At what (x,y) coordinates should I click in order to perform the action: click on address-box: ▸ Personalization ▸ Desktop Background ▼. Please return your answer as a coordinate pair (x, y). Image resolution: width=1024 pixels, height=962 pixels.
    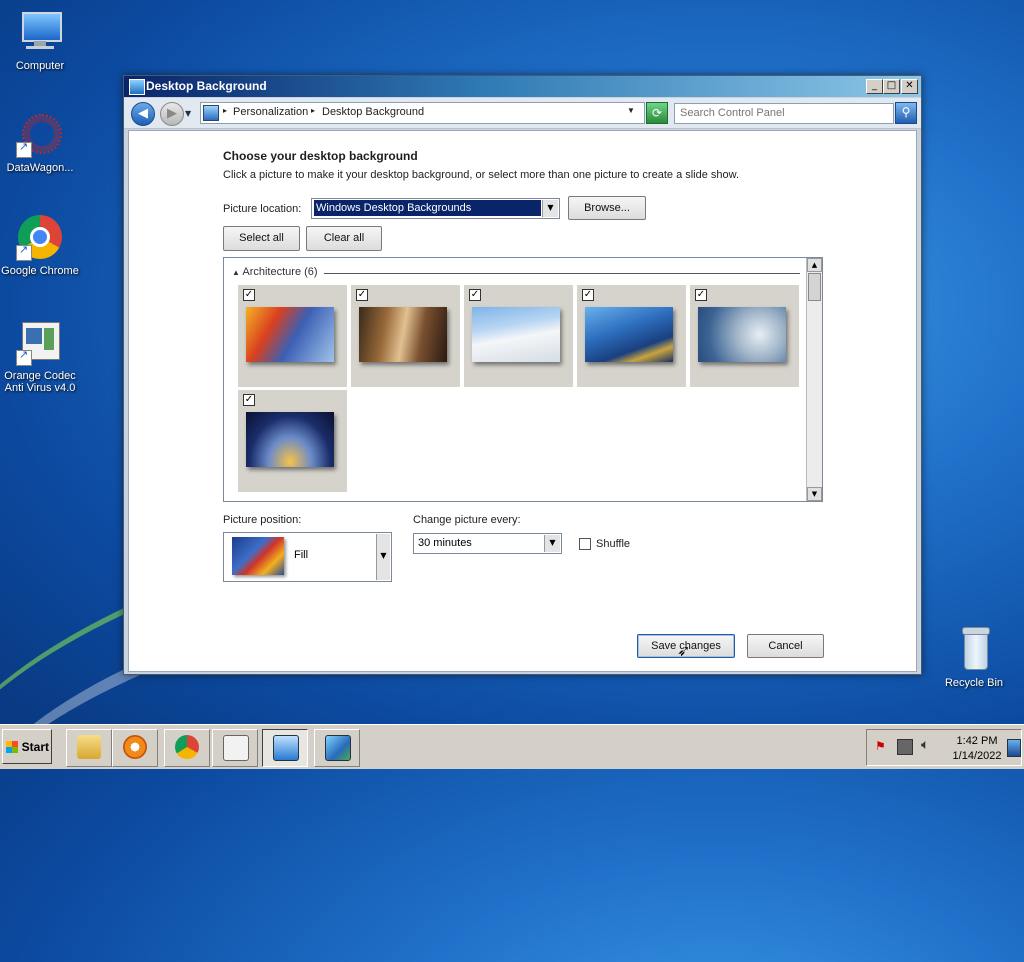
    Looking at the image, I should click on (422, 113).